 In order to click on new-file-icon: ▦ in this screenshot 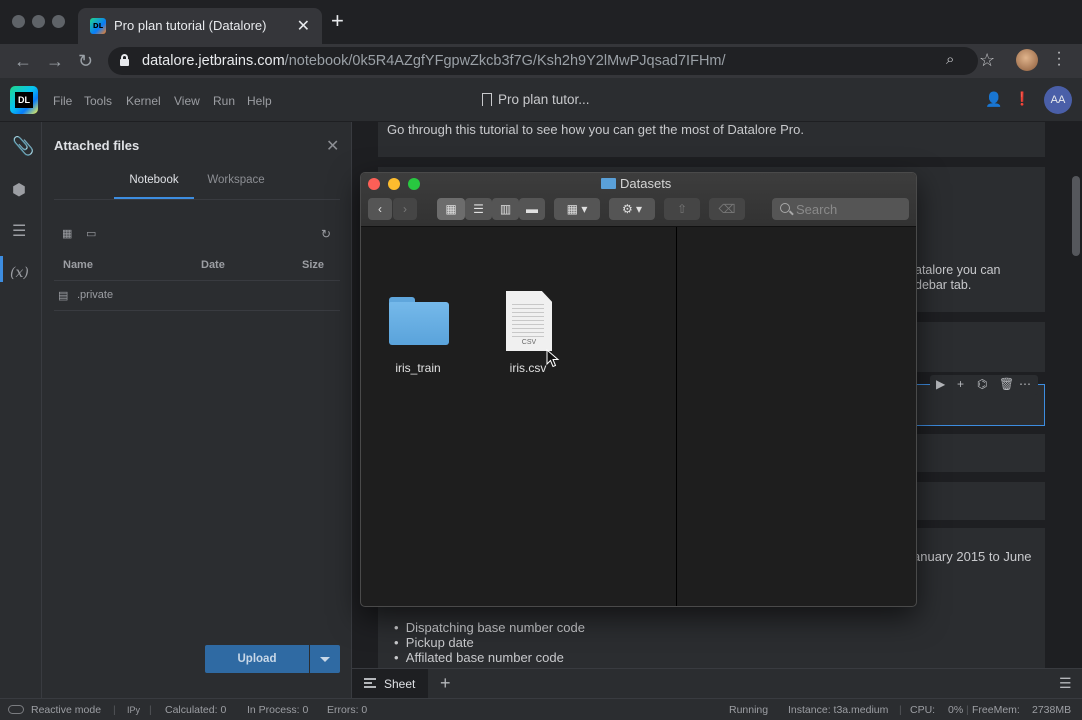, I will do `click(67, 233)`.